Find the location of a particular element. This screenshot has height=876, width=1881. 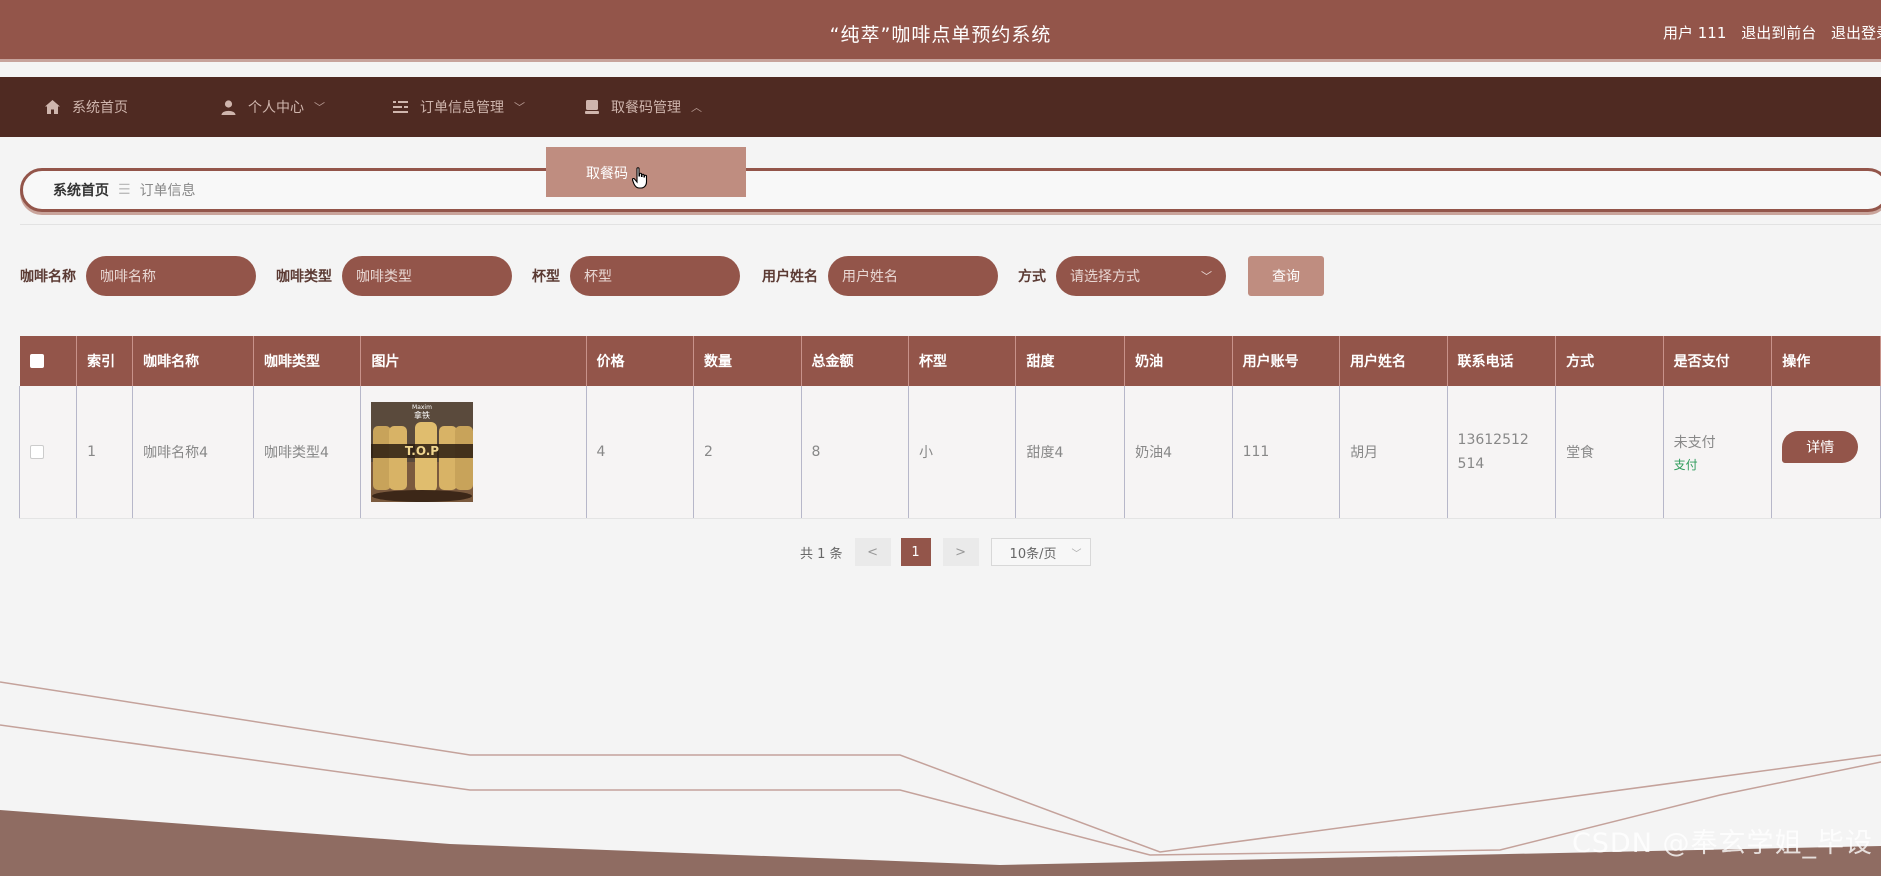

breadcrumb: 系统首页 ☰ 订单信息 is located at coordinates (950, 190).